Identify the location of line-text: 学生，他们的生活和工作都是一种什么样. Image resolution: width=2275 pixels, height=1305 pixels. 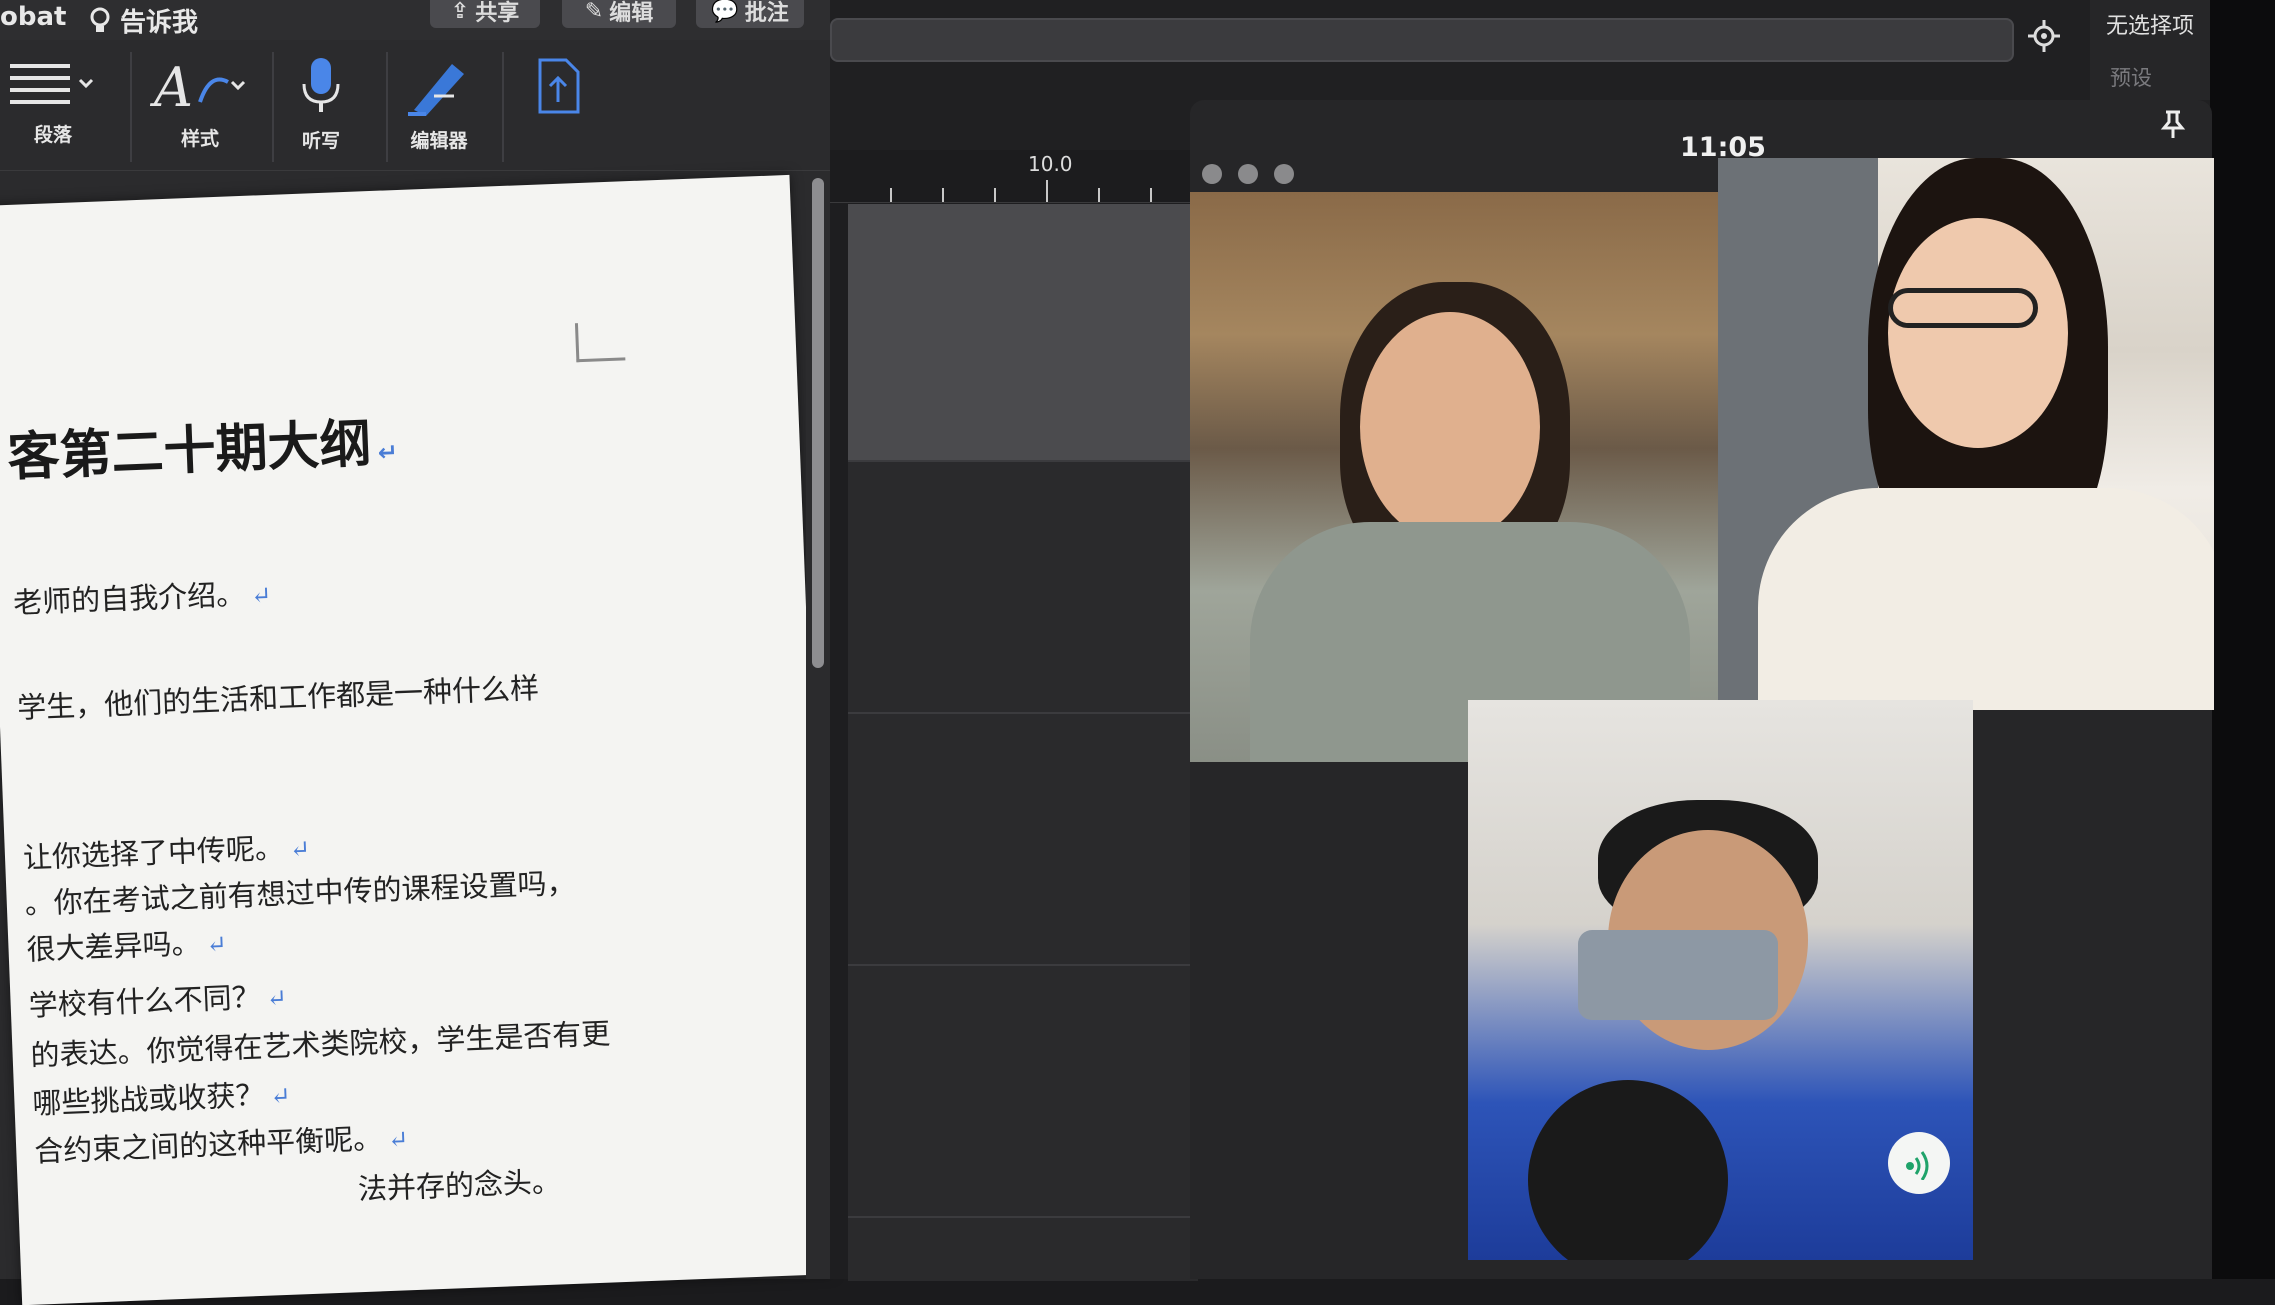
(278, 697).